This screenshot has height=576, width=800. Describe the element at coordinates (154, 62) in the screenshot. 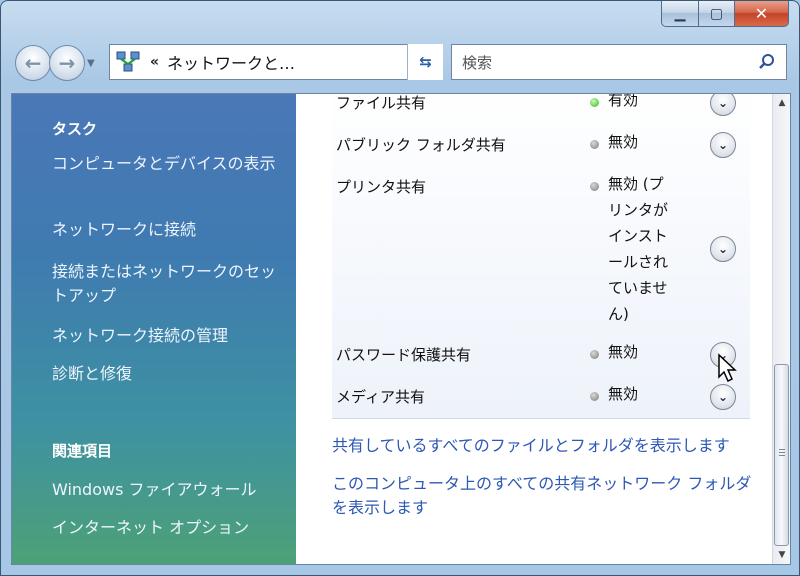

I see `breadcrumb-overflow-chevron: «` at that location.